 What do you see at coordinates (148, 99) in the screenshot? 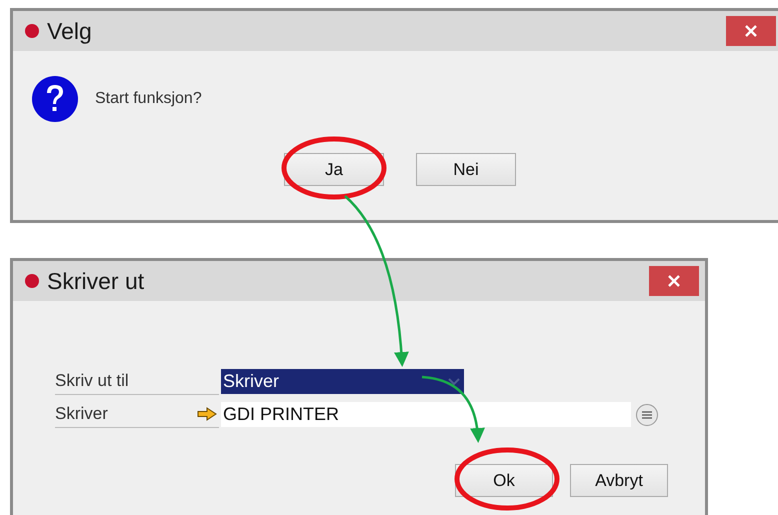
I see `message-text: Start funksjon?` at bounding box center [148, 99].